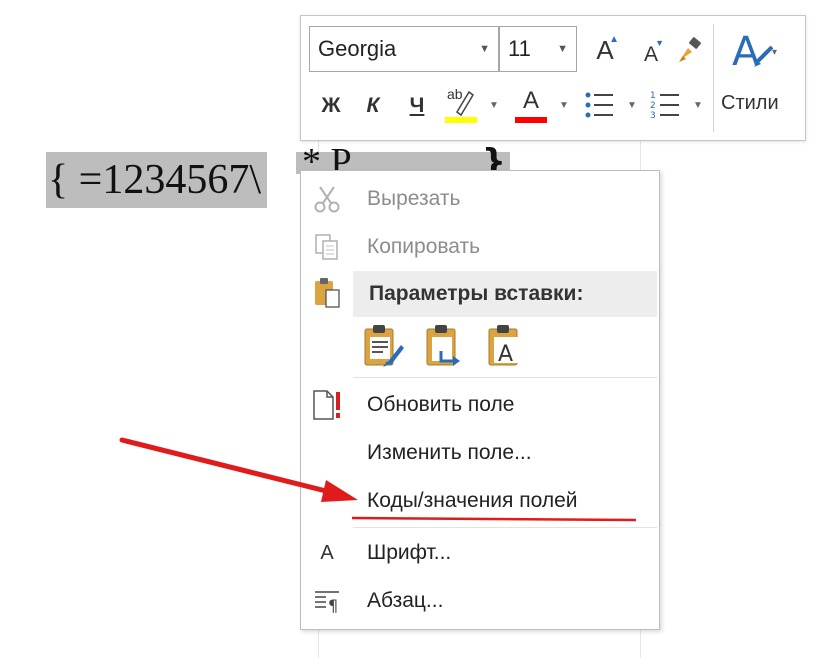 This screenshot has width=840, height=670. I want to click on highlight-dropdown-caret: ▼, so click(494, 105).